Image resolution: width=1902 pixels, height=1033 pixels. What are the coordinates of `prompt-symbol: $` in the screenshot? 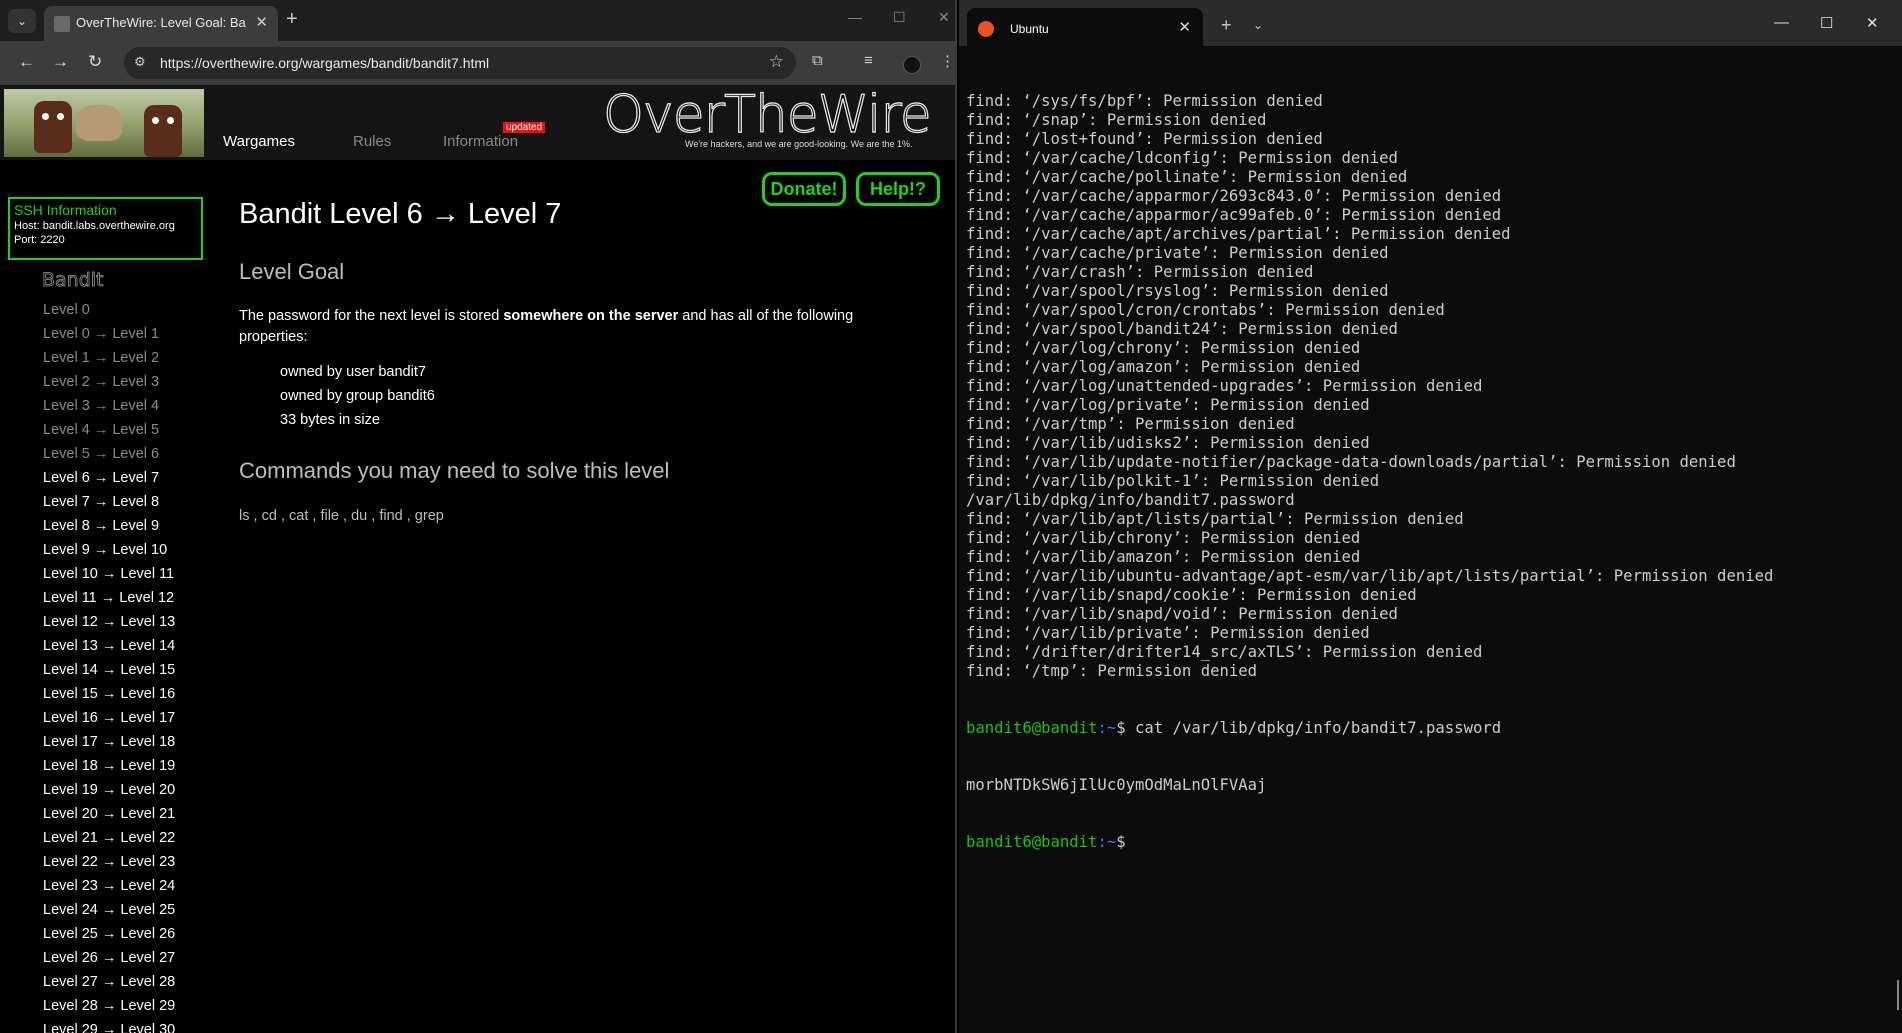 It's located at (1125, 842).